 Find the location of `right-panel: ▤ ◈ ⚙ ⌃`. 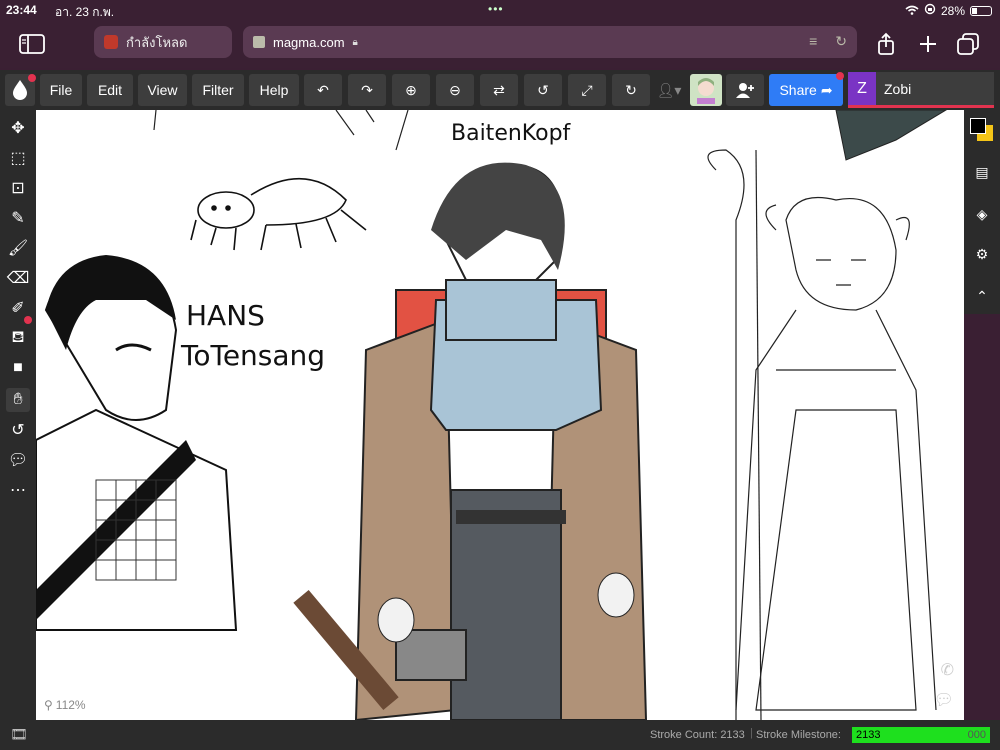

right-panel: ▤ ◈ ⚙ ⌃ is located at coordinates (982, 212).